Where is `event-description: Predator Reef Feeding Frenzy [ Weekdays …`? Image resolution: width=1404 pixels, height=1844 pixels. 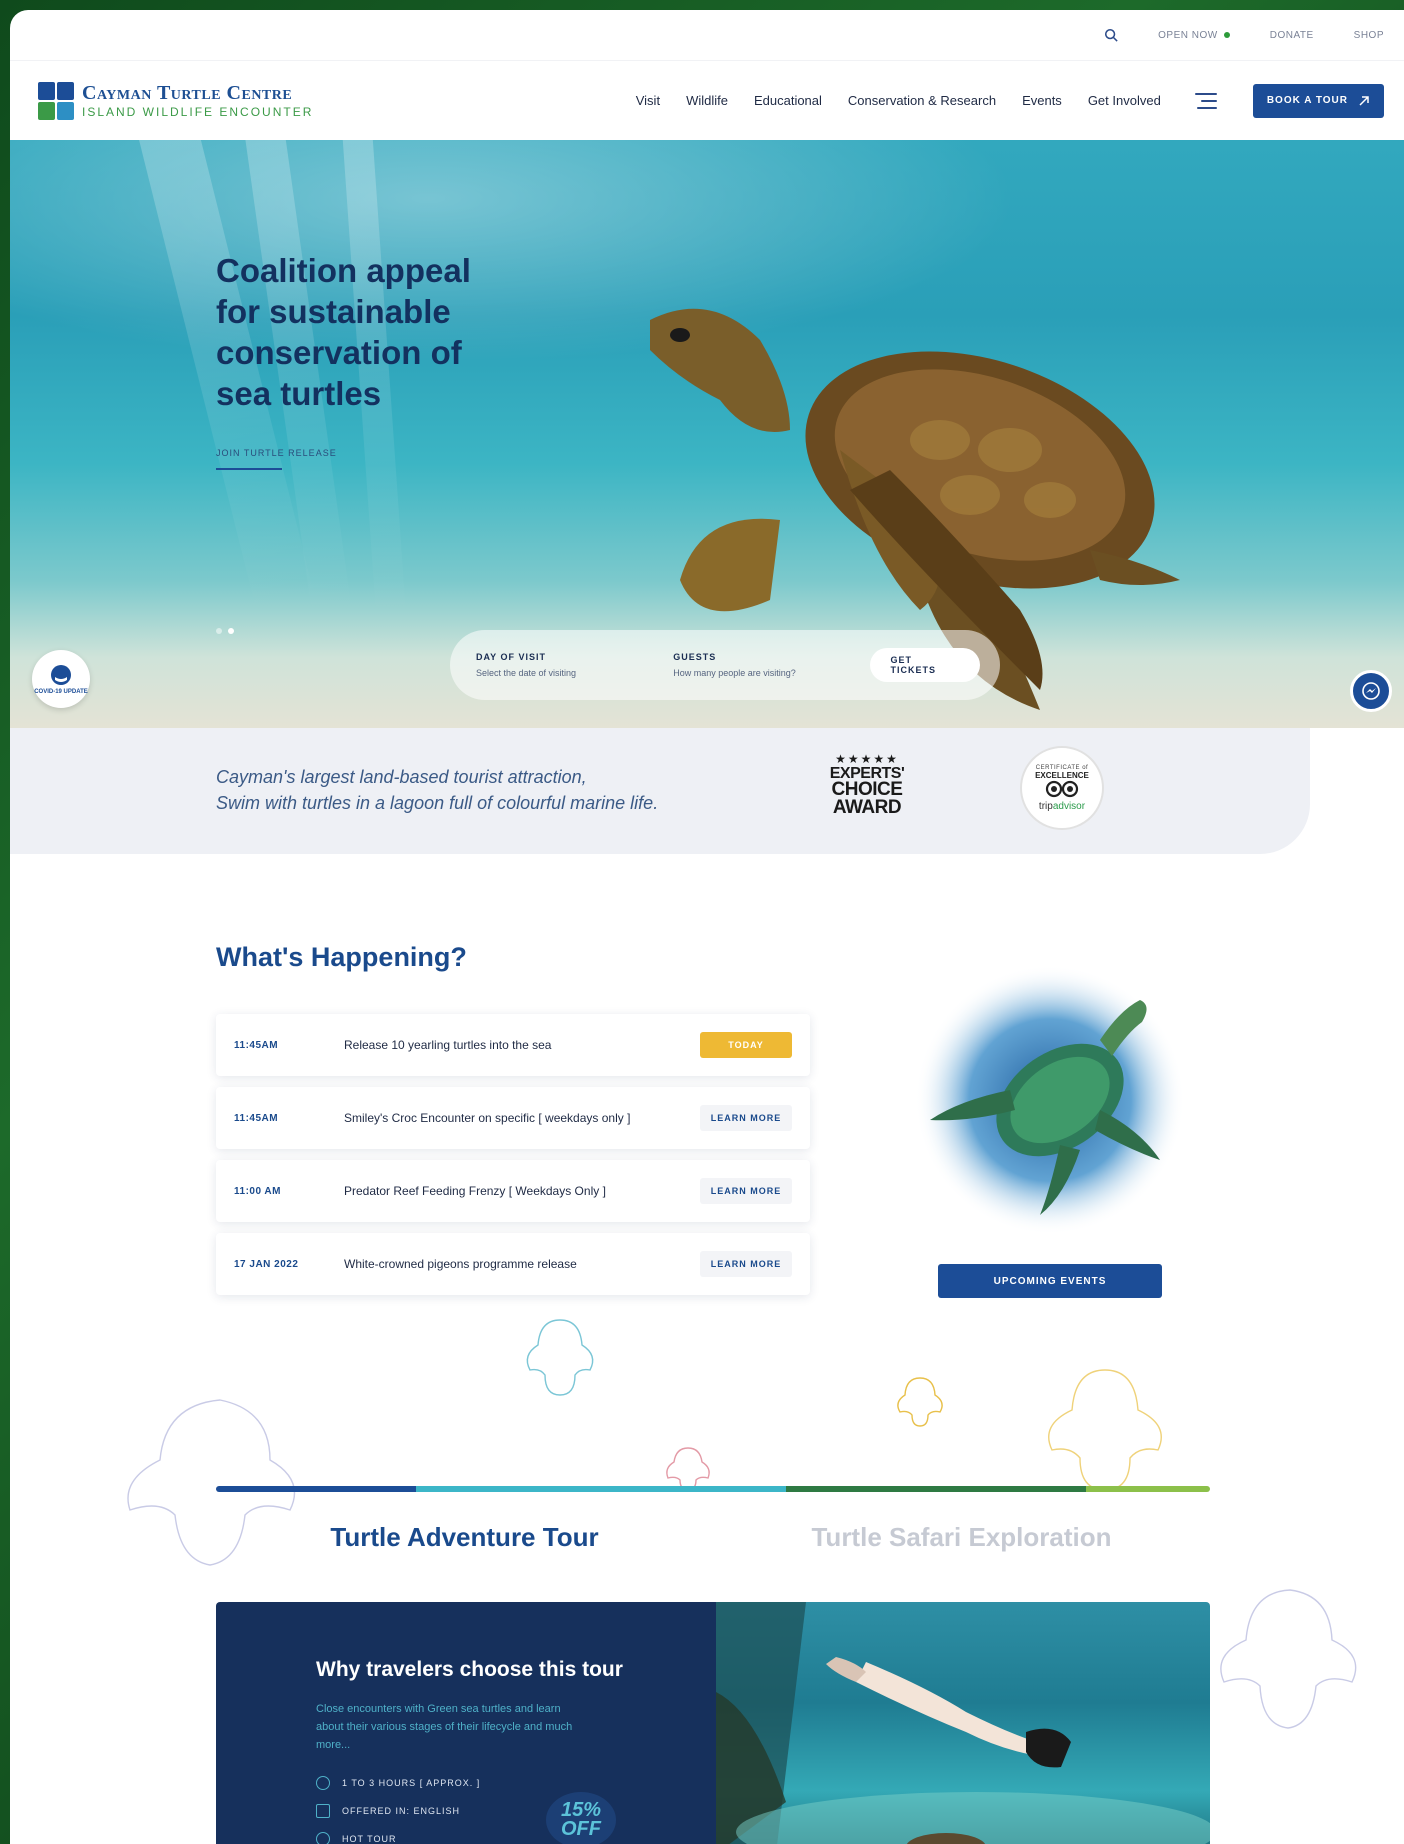
event-description: Predator Reef Feeding Frenzy [ Weekdays … is located at coordinates (475, 1191).